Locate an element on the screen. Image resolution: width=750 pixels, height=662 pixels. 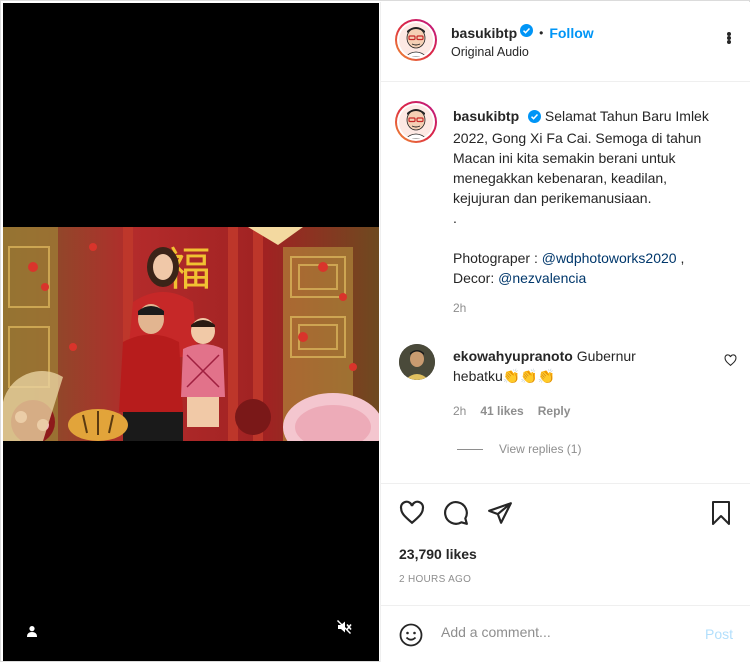
comment-likes: 41 likes is located at coordinates (501, 411).